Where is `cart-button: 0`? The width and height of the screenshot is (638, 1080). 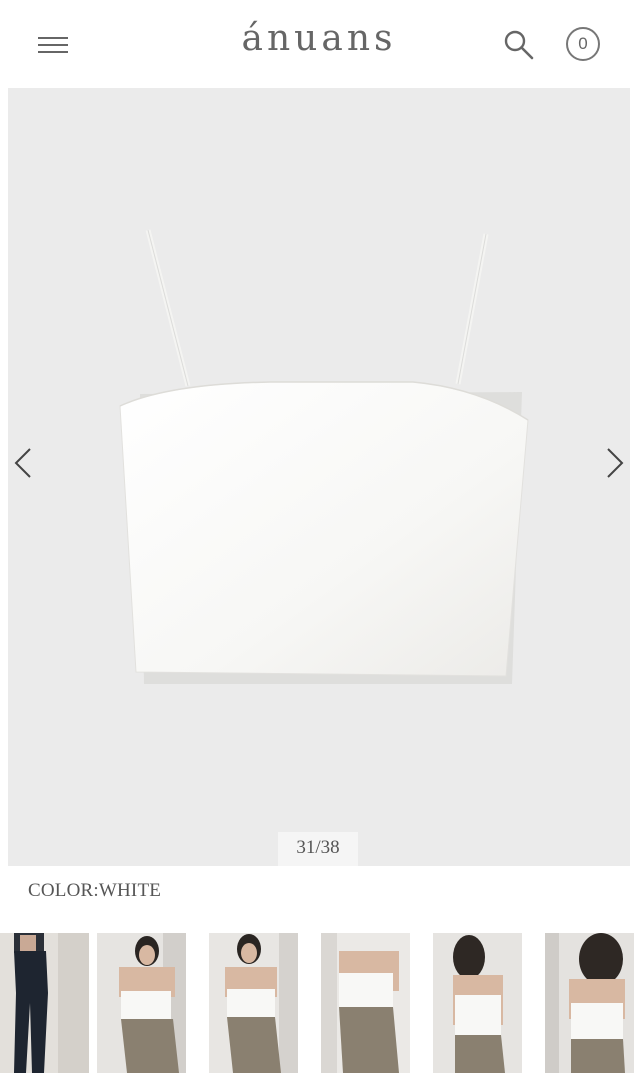 cart-button: 0 is located at coordinates (583, 44).